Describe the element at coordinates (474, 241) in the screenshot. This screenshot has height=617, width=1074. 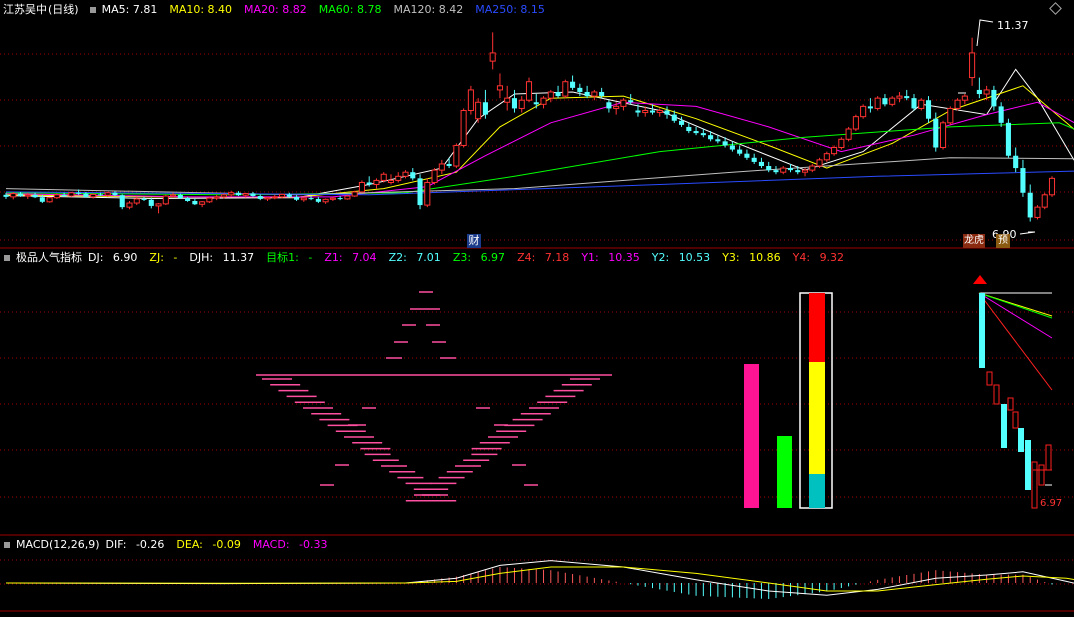
I see `finance-badge: 财` at that location.